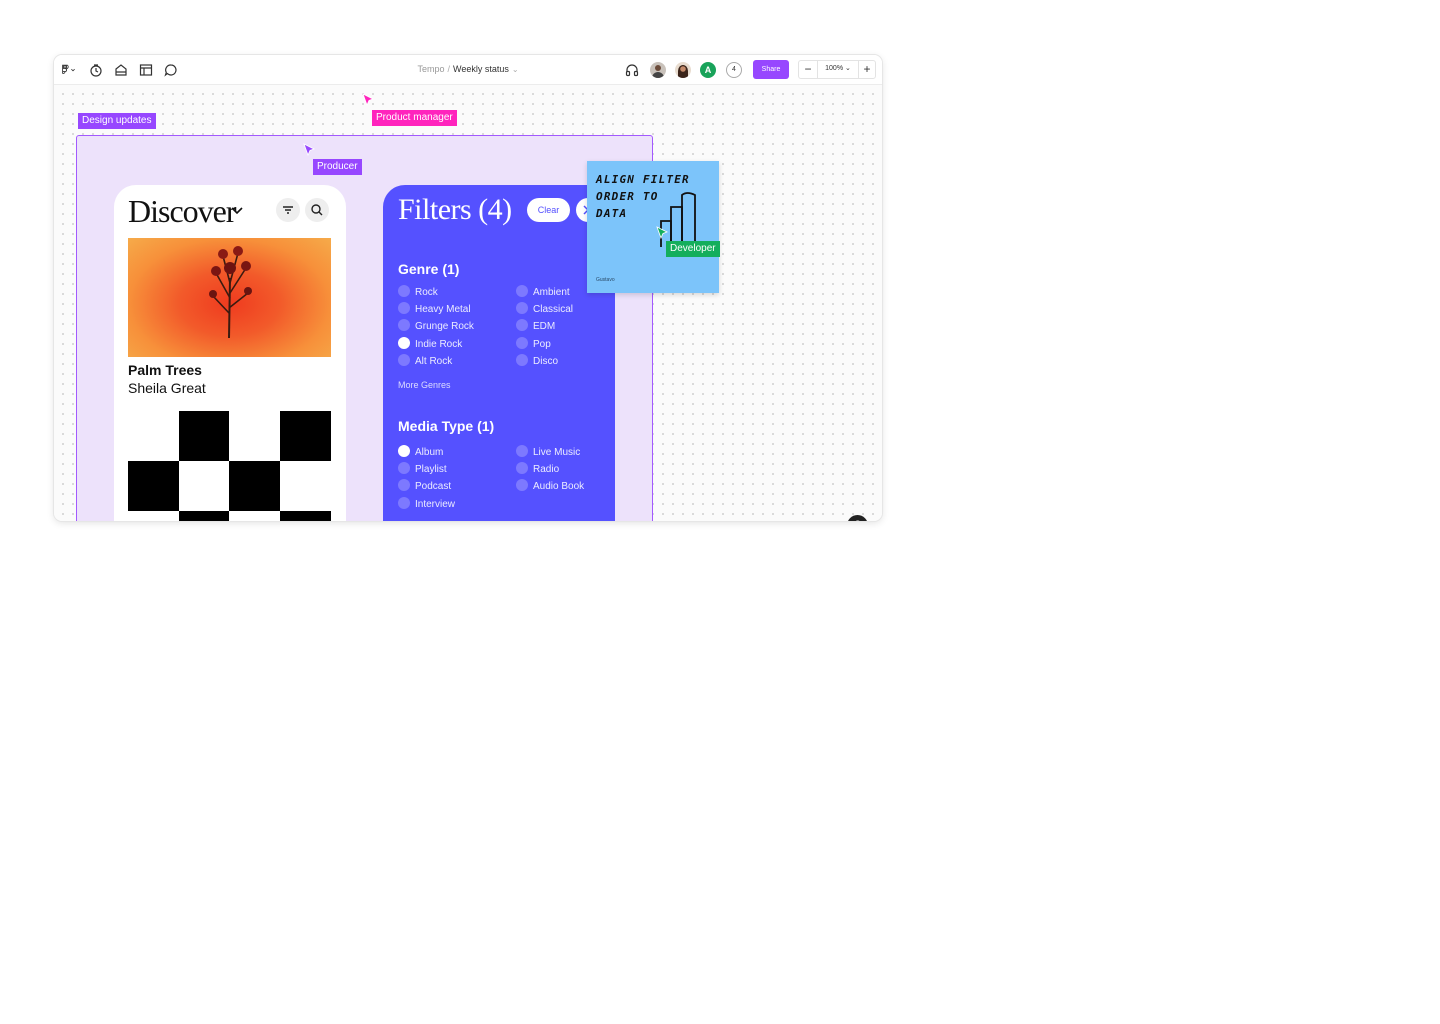 The width and height of the screenshot is (1440, 1024). I want to click on cursor-label-developer: Developer, so click(693, 249).